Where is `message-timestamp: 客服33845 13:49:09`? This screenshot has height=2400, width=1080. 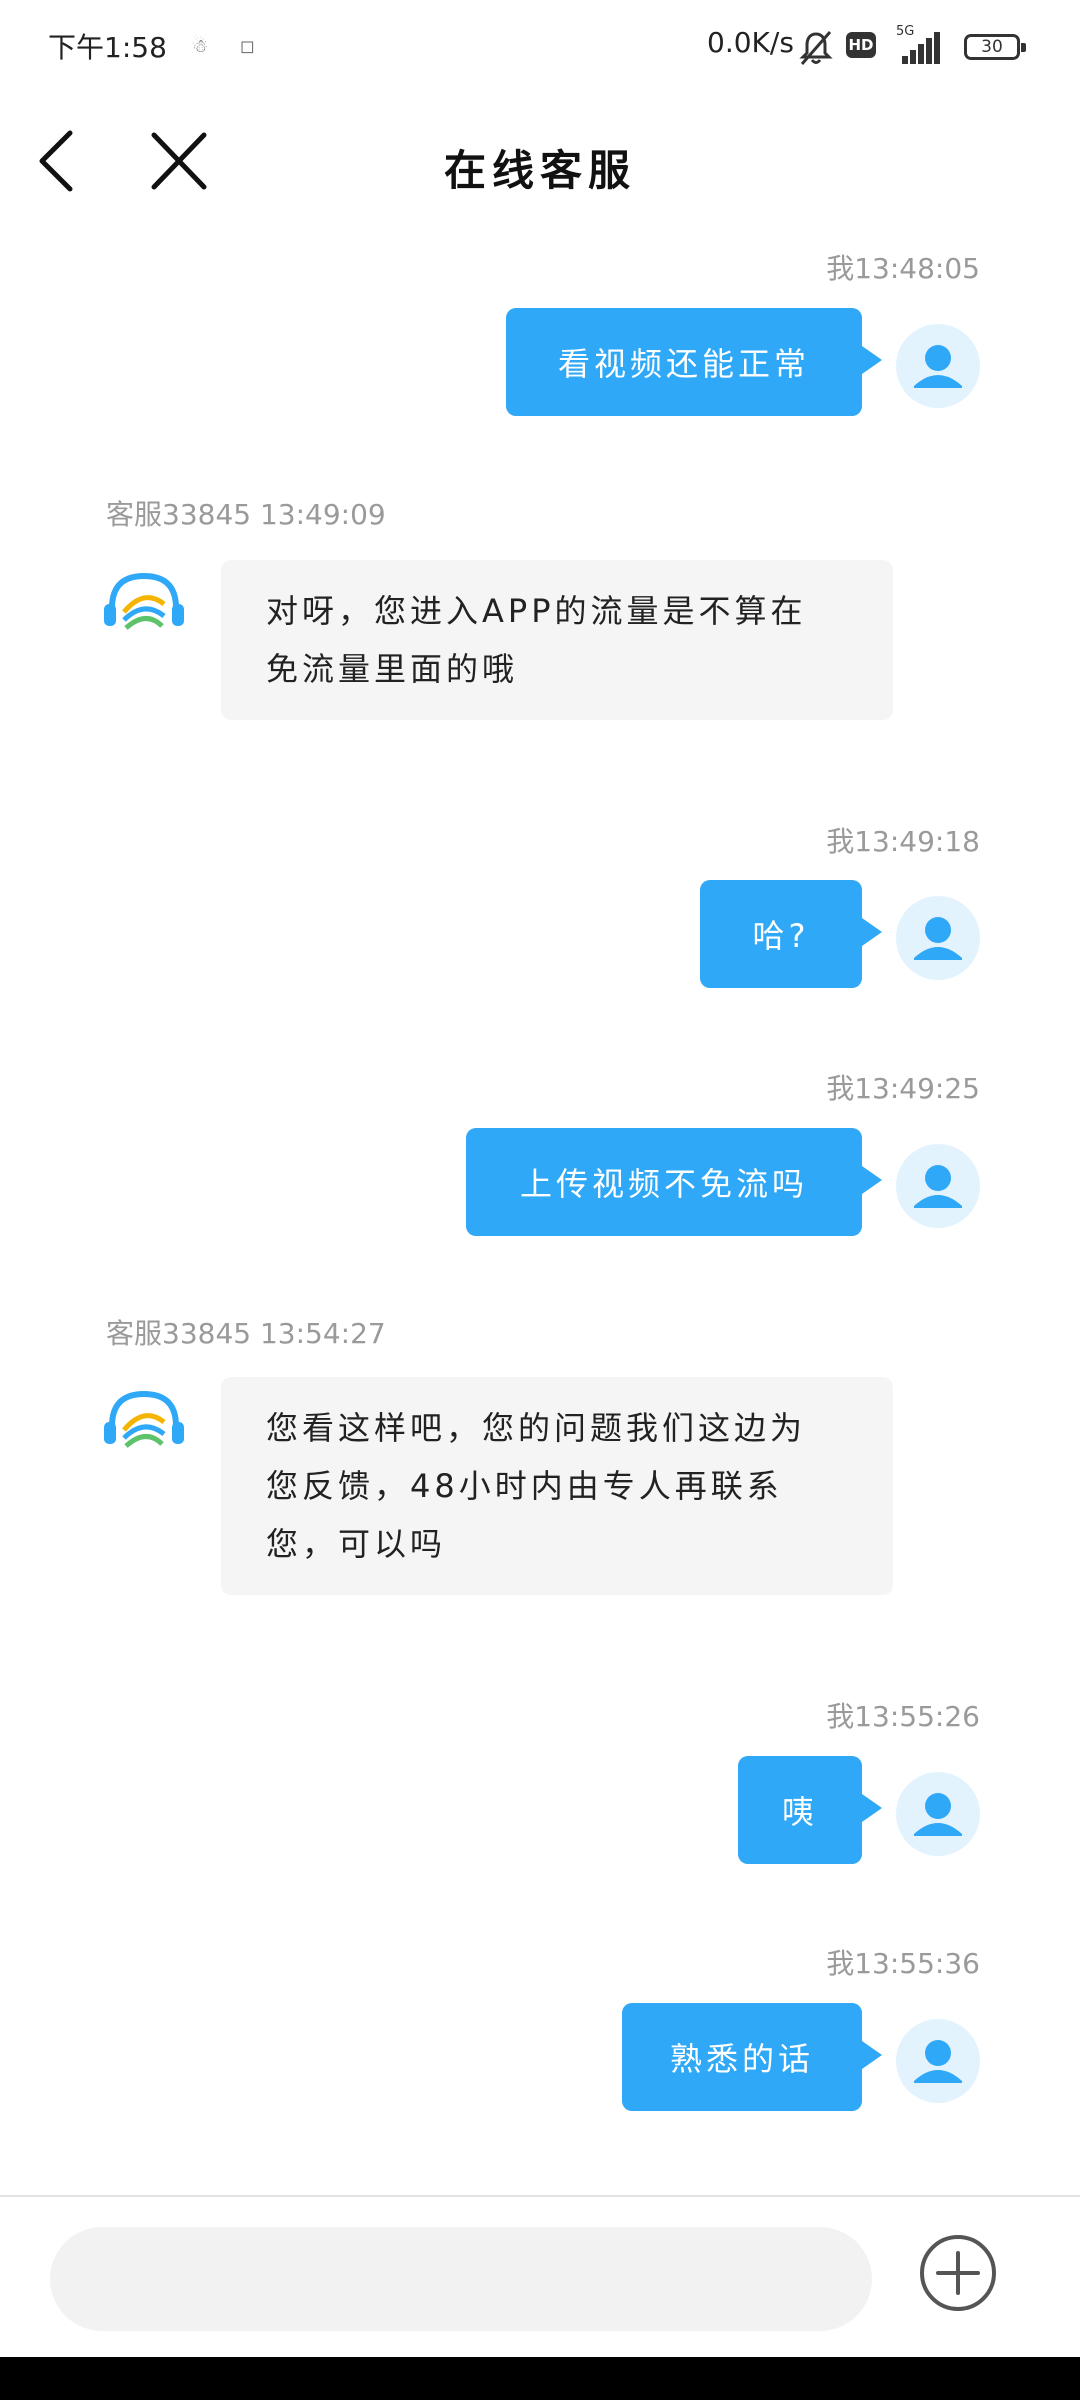 message-timestamp: 客服33845 13:49:09 is located at coordinates (246, 514).